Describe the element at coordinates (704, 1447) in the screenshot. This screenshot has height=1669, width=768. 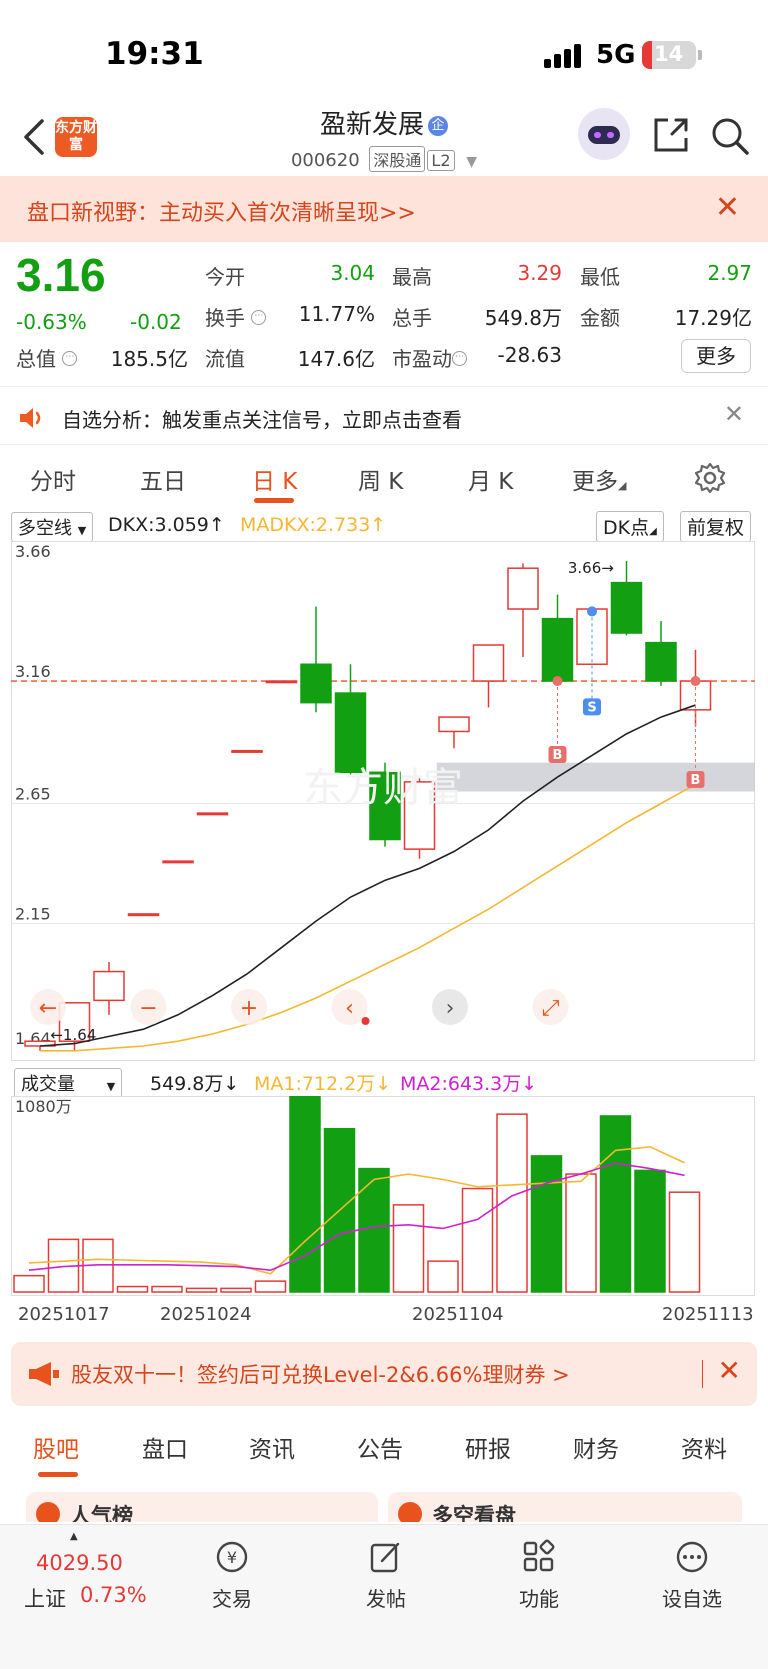
I see `tab-profile: 资料` at that location.